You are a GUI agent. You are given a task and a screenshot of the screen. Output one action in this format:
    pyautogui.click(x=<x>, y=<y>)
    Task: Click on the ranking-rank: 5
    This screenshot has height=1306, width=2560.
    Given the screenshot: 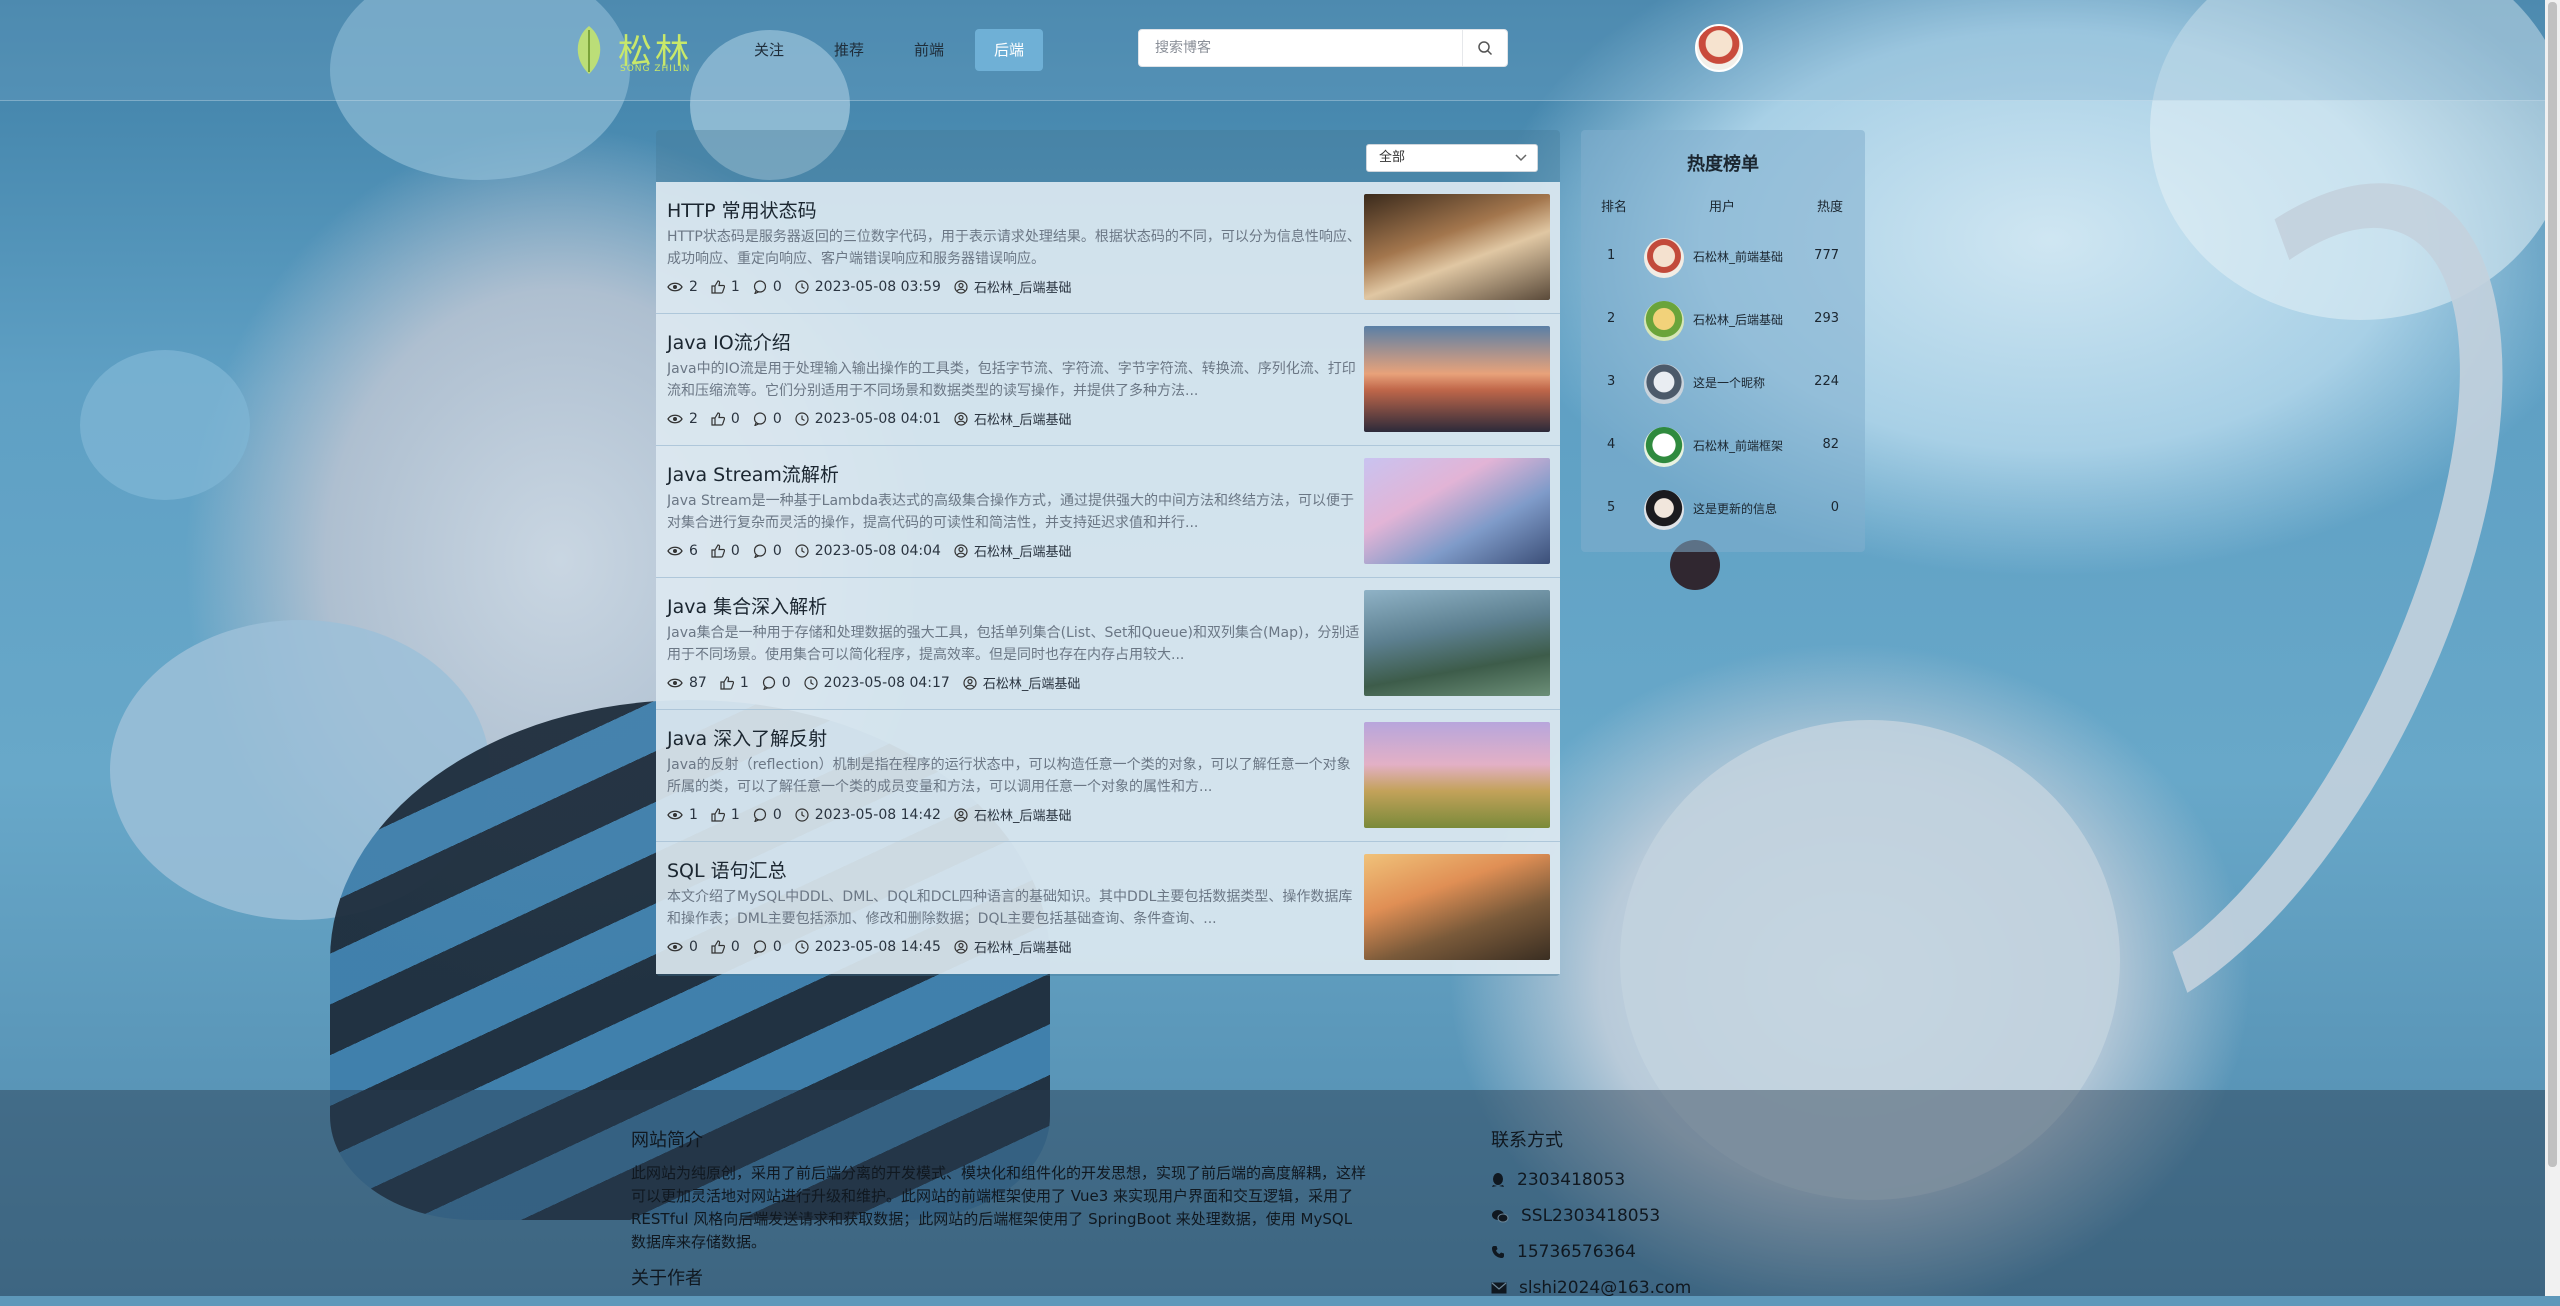 What is the action you would take?
    pyautogui.click(x=1611, y=507)
    